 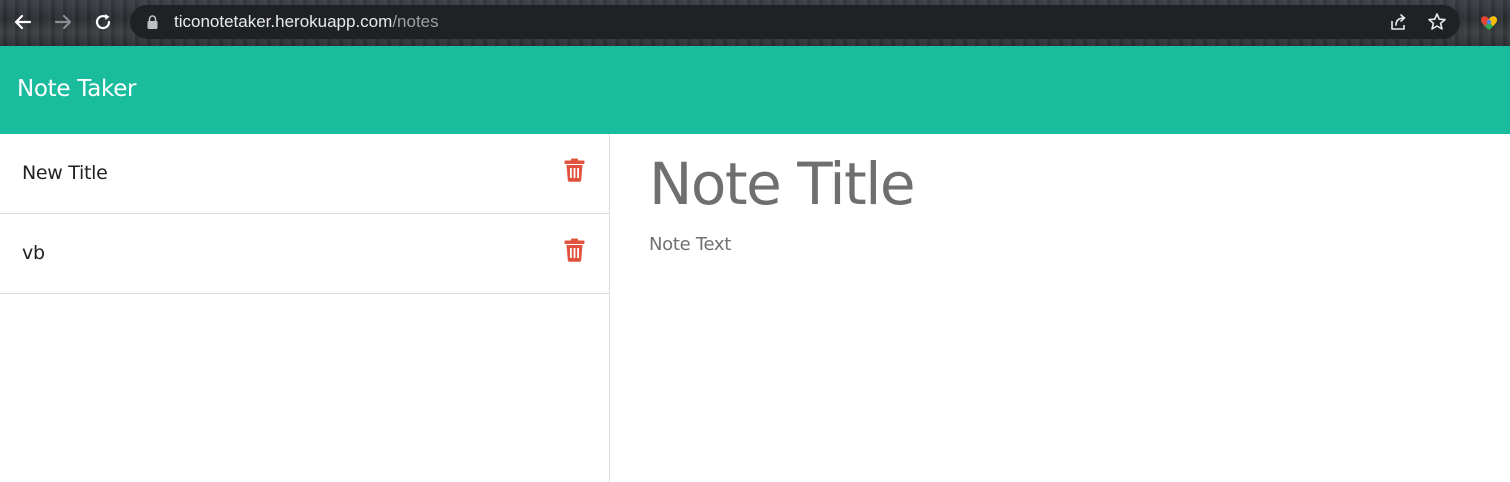 What do you see at coordinates (283, 21) in the screenshot?
I see `url-host: ticonotetaker.herokuapp.com` at bounding box center [283, 21].